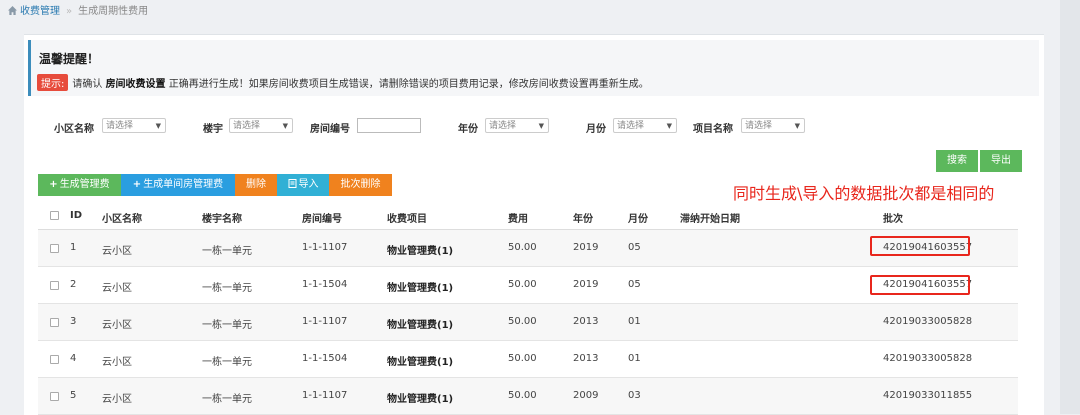  What do you see at coordinates (928, 395) in the screenshot?
I see `cell-batch: 42019033011855` at bounding box center [928, 395].